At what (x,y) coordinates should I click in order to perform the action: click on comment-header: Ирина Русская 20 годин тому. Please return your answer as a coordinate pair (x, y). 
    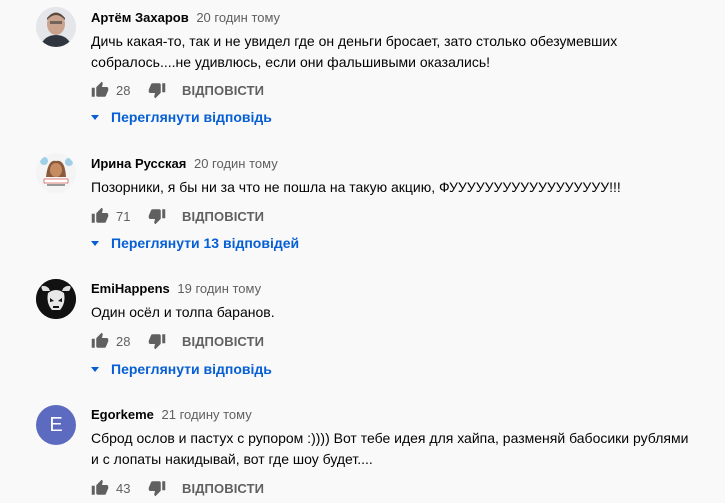
    Looking at the image, I should click on (184, 163).